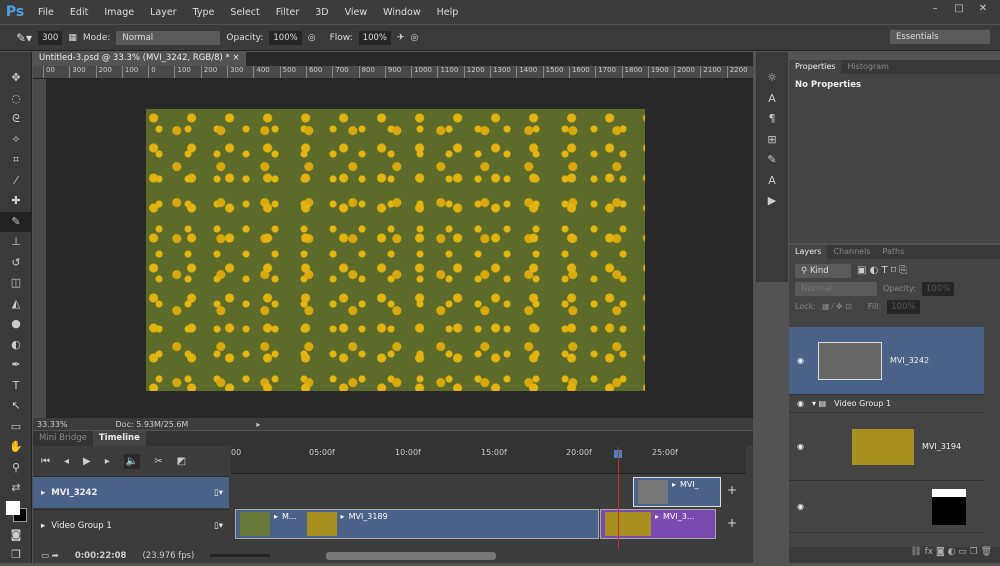 This screenshot has width=1000, height=566. What do you see at coordinates (244, 12) in the screenshot?
I see `menu-select: Select` at bounding box center [244, 12].